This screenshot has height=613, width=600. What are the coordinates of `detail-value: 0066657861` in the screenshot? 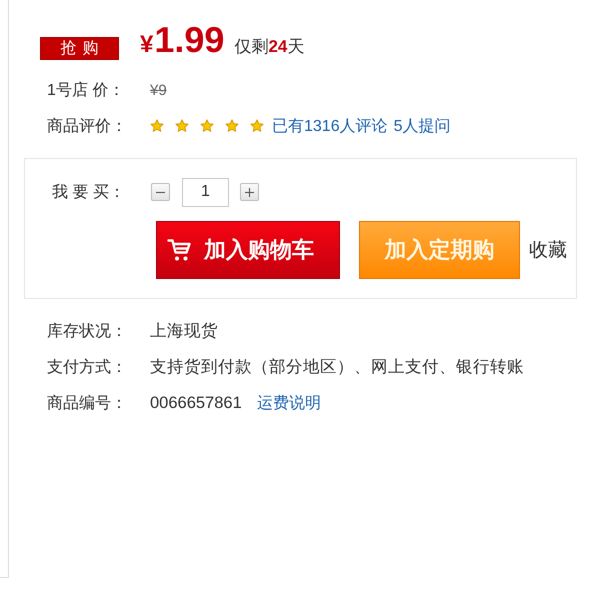 It's located at (196, 403).